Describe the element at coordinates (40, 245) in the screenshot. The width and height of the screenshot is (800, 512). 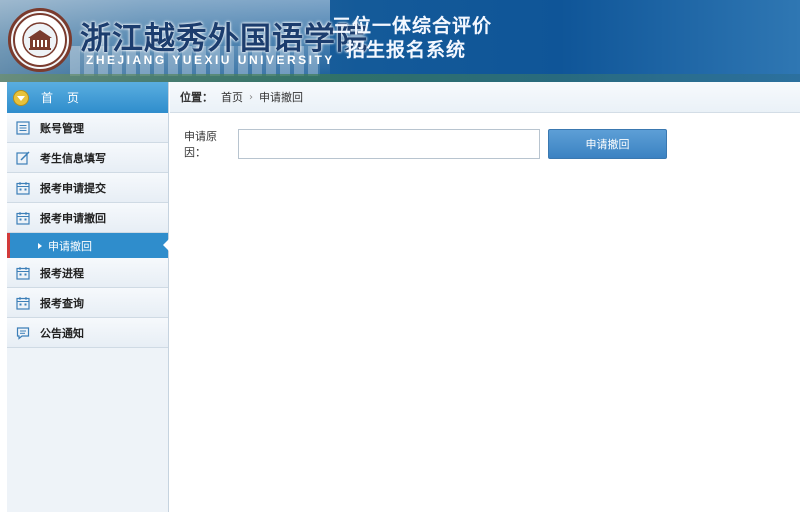
I see `caret-right-icon` at that location.